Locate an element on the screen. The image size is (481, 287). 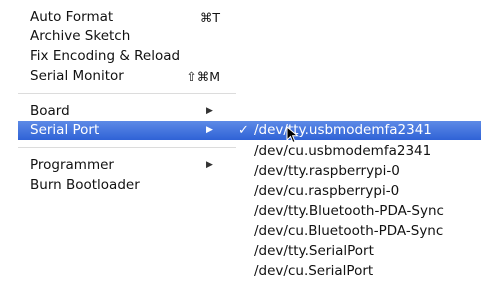
submenu-item-label: /dev/cu.Bluetooth-PDA-Sync is located at coordinates (349, 231).